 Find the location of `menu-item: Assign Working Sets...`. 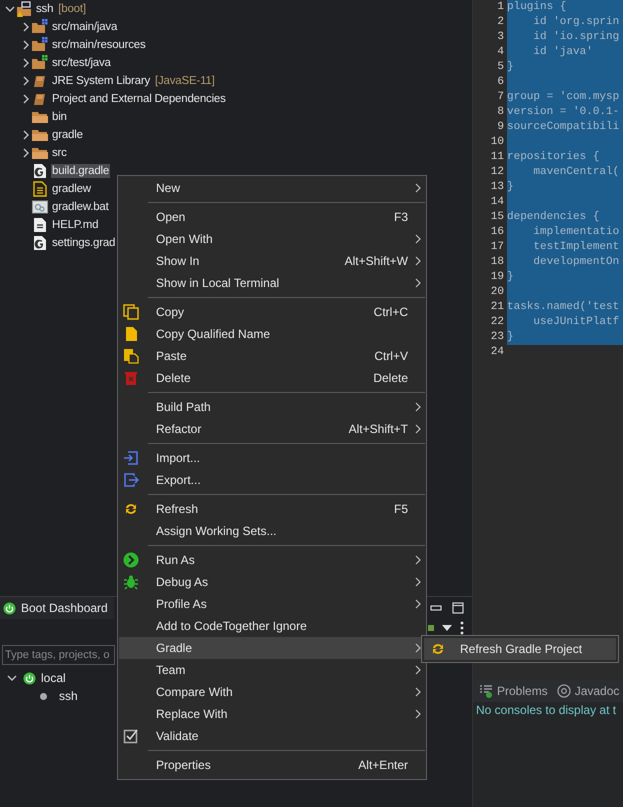

menu-item: Assign Working Sets... is located at coordinates (272, 531).